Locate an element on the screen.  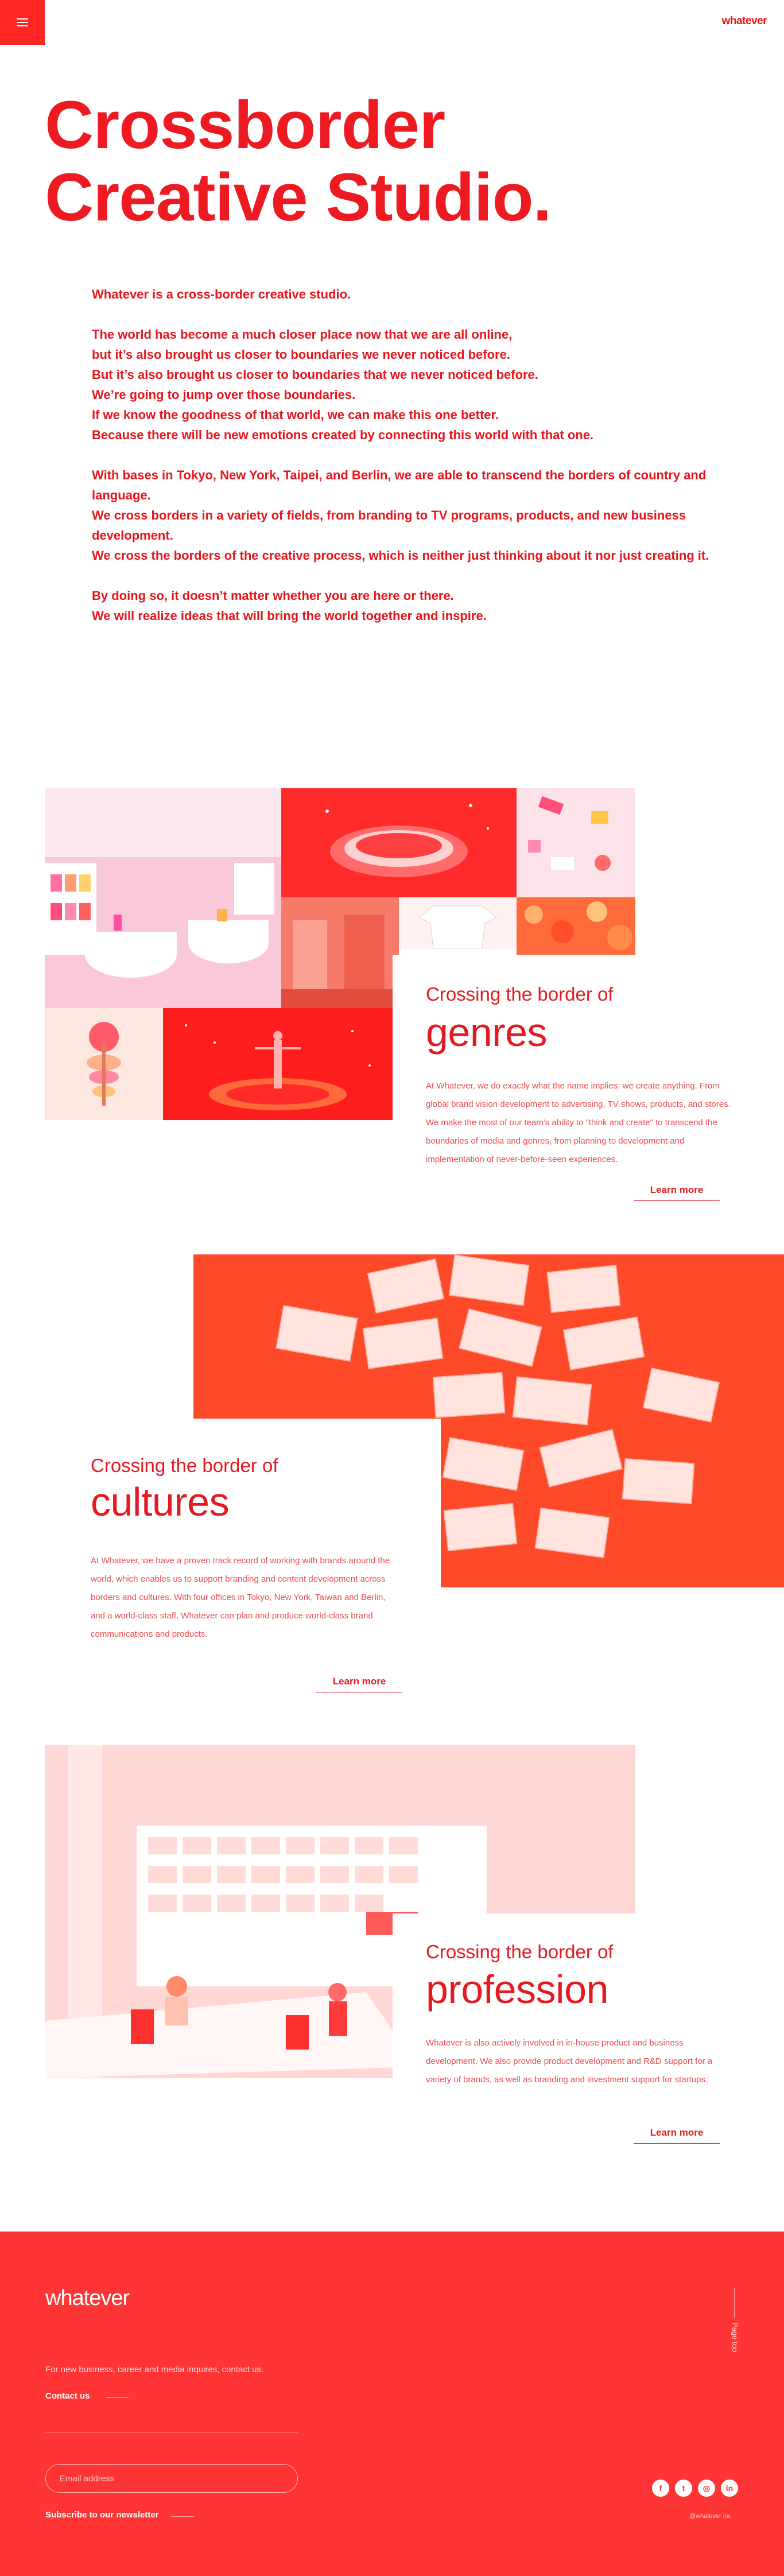
instagram-icon: ◎ is located at coordinates (706, 2488).